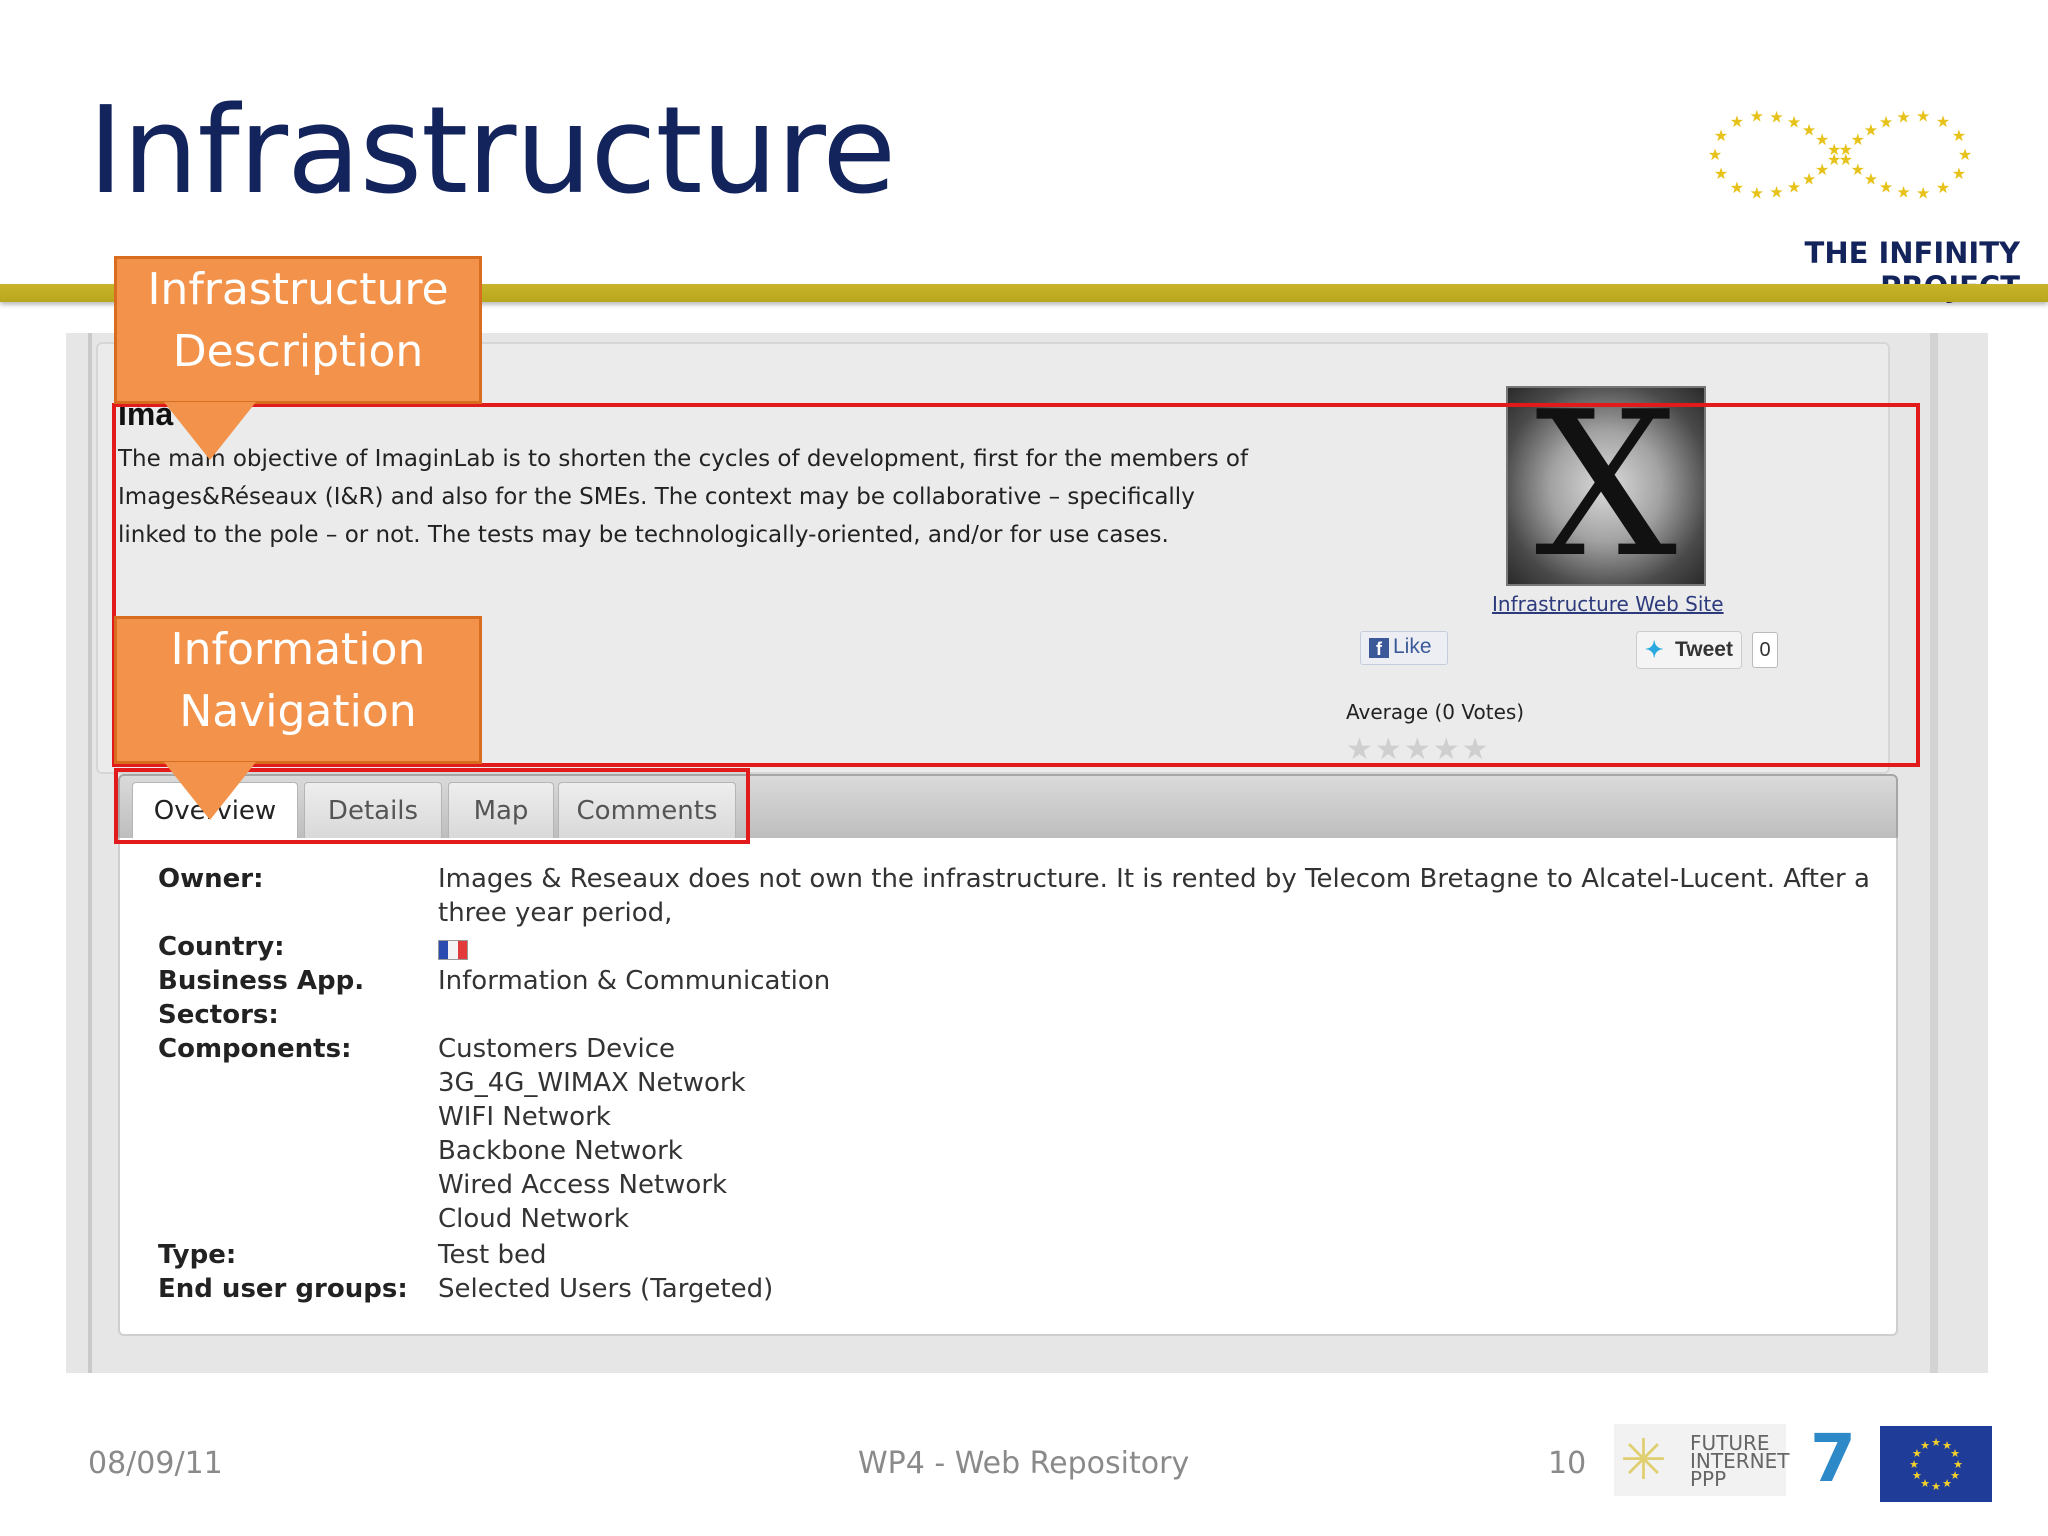 The height and width of the screenshot is (1536, 2048). What do you see at coordinates (555, 913) in the screenshot?
I see `owner-value-continued: three year period,` at bounding box center [555, 913].